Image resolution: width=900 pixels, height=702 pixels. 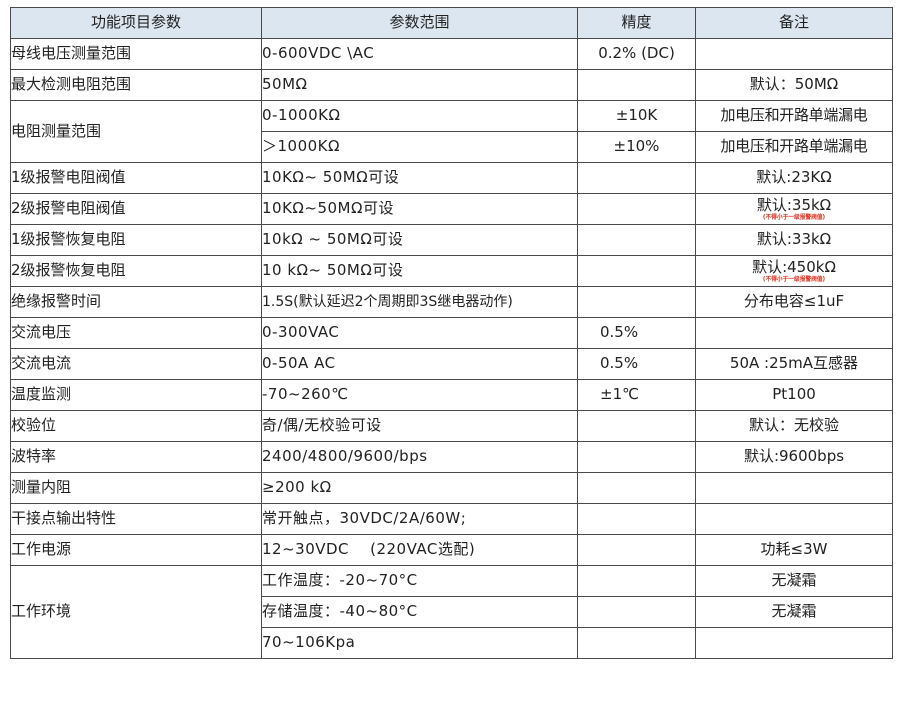 I want to click on table-row: 电阻测量范围 0-1000KΩ ±10K 加电压和开路单端漏电, so click(x=451, y=131).